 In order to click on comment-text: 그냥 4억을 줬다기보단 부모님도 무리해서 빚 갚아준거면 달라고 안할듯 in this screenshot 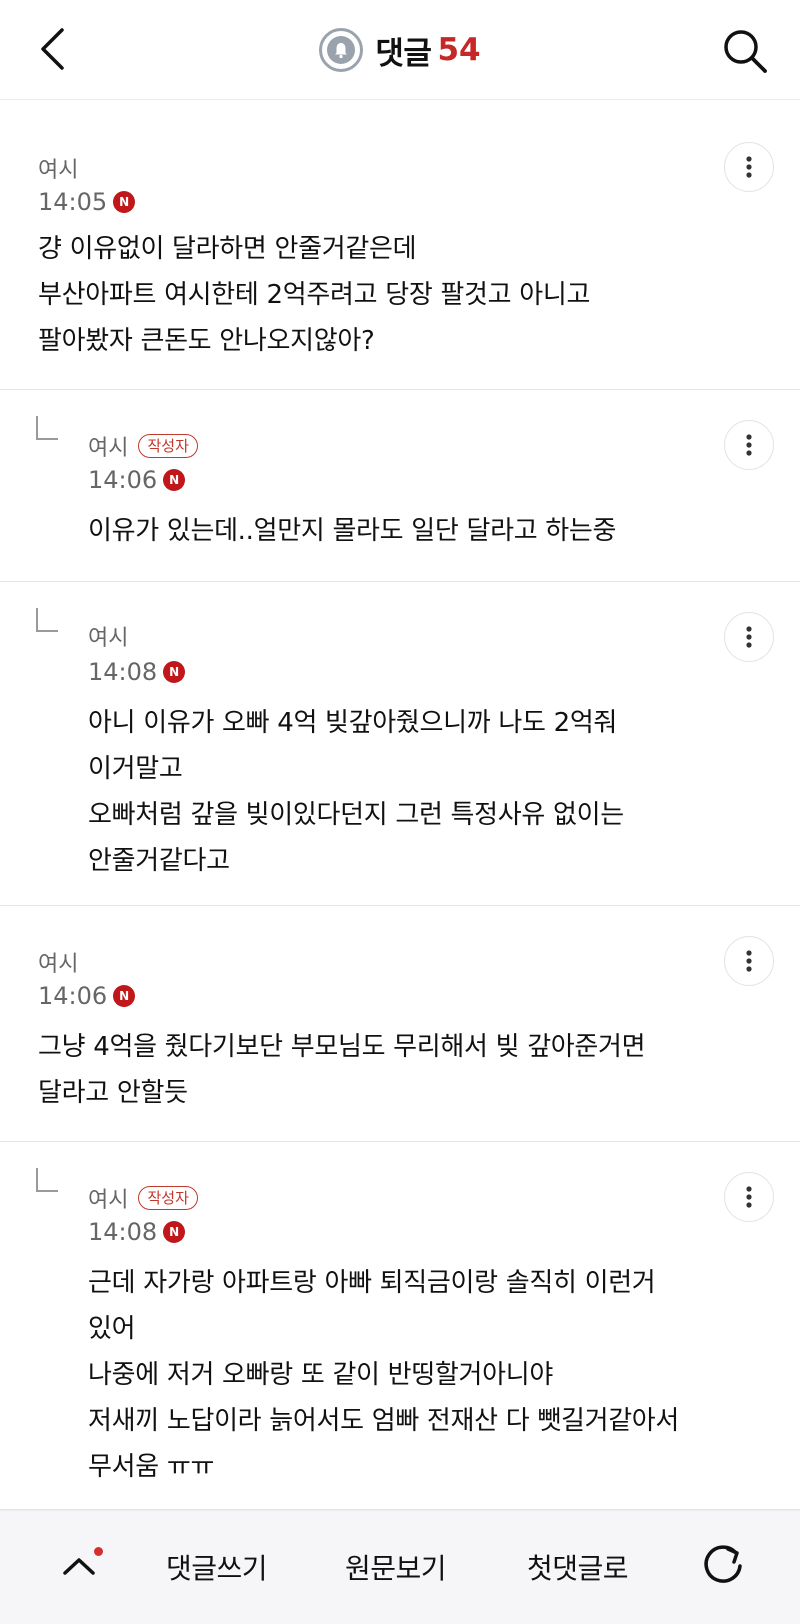, I will do `click(342, 1070)`.